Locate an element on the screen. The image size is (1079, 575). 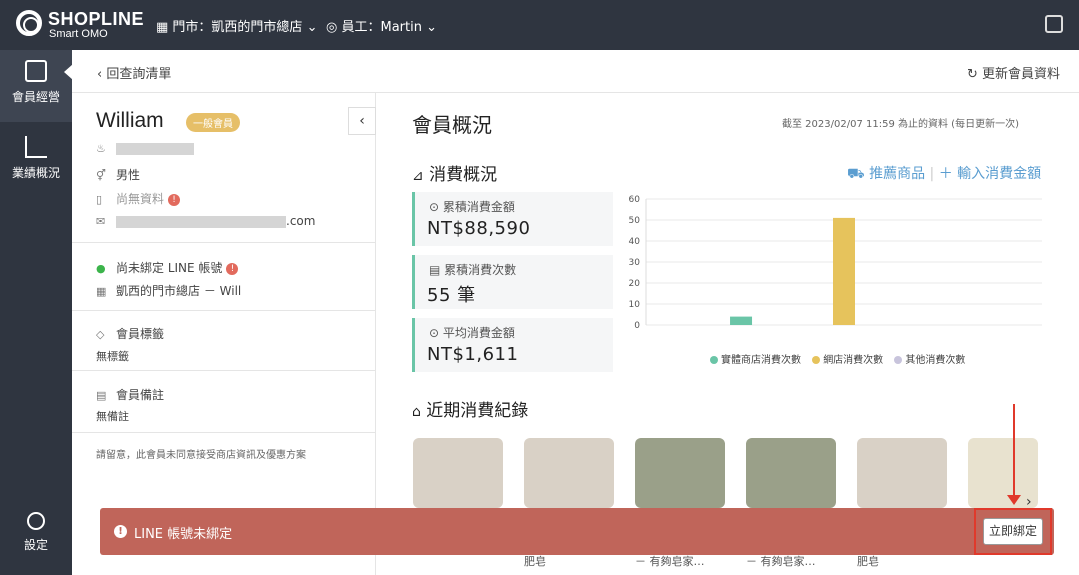
line-status-row: ● 尚未綁定 LINE 帳號! is located at coordinates (167, 267).